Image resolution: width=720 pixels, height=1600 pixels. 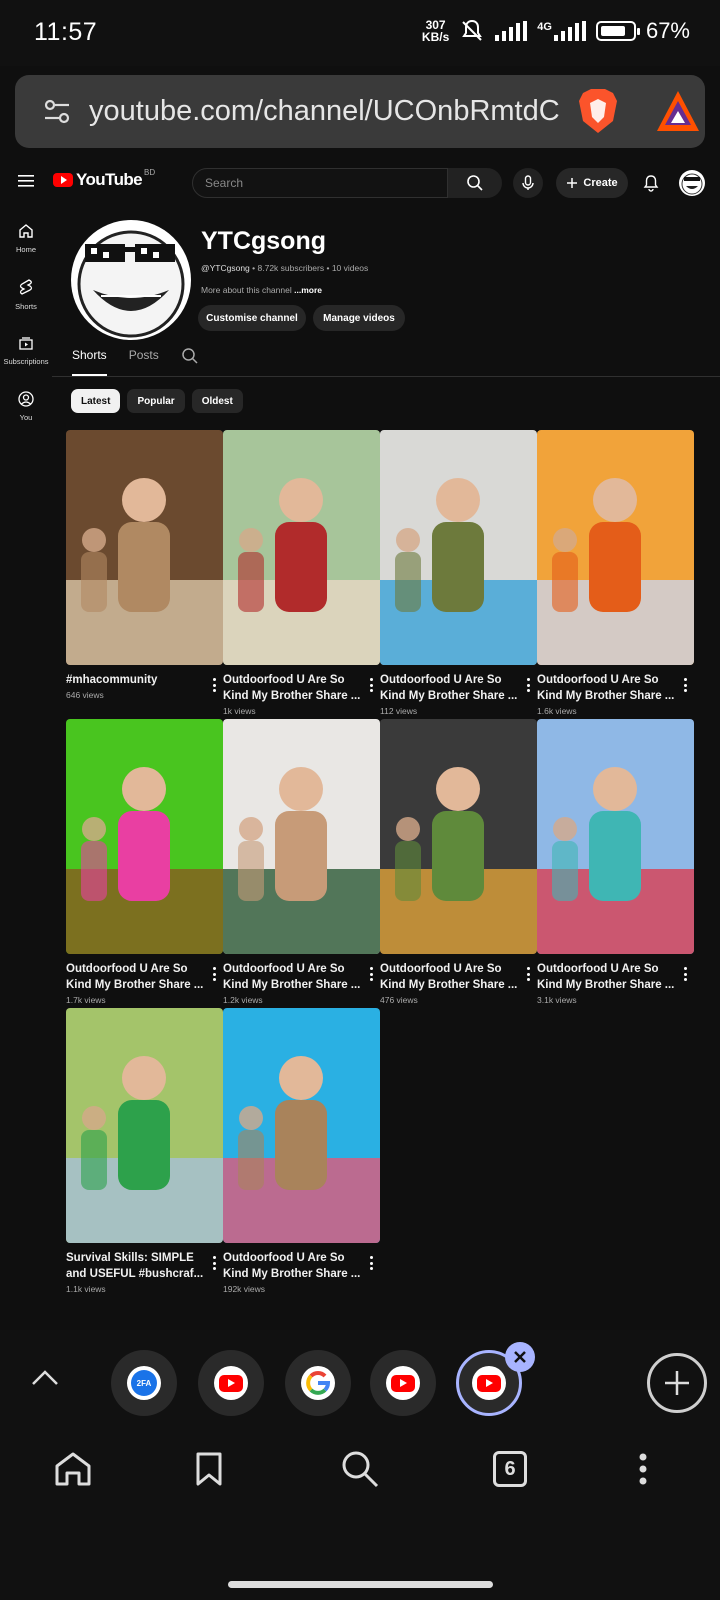 I want to click on new-tab-button, so click(x=677, y=1383).